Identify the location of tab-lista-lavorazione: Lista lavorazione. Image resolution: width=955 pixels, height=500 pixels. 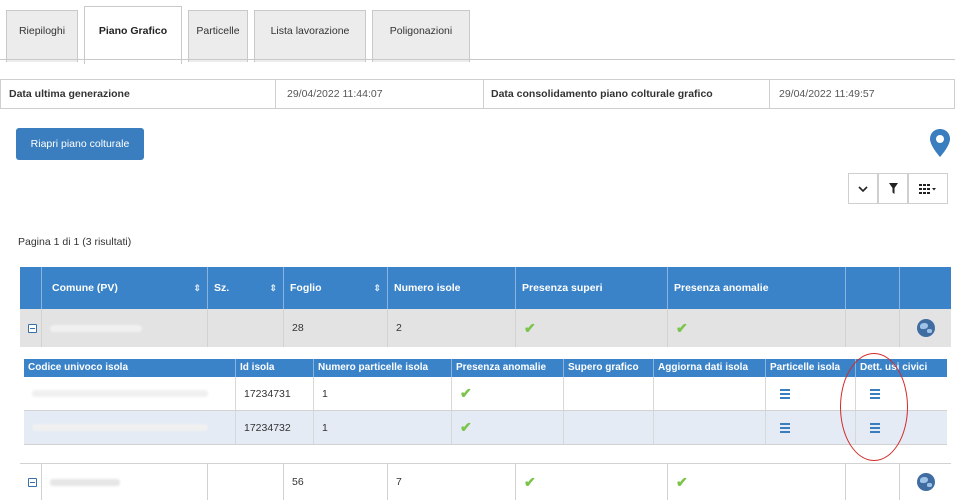
(310, 36).